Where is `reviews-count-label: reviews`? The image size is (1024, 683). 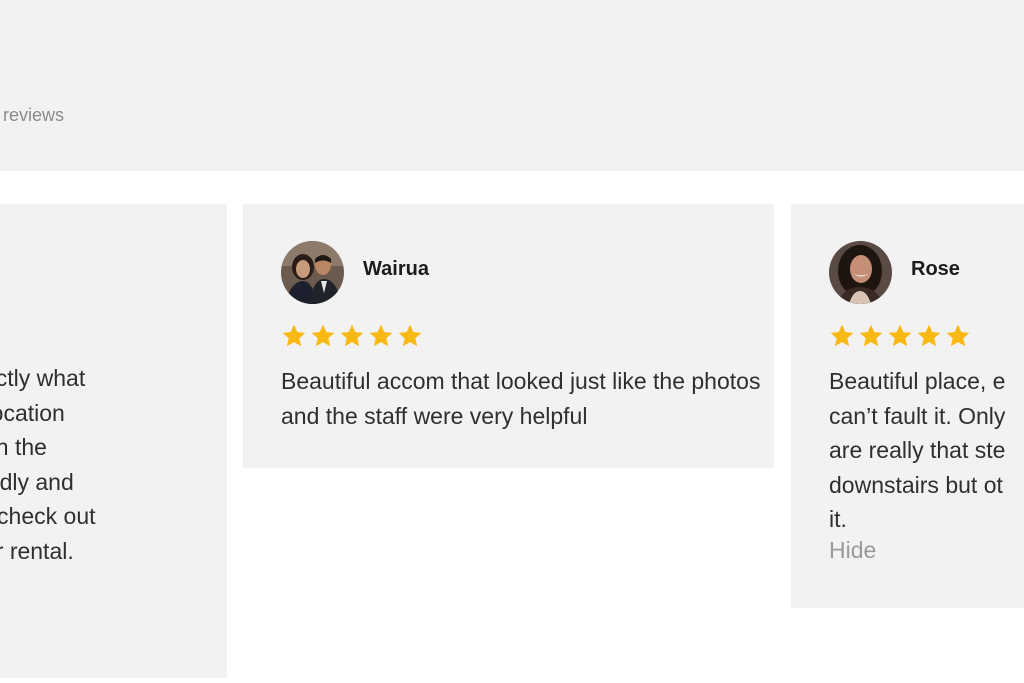 reviews-count-label: reviews is located at coordinates (34, 115).